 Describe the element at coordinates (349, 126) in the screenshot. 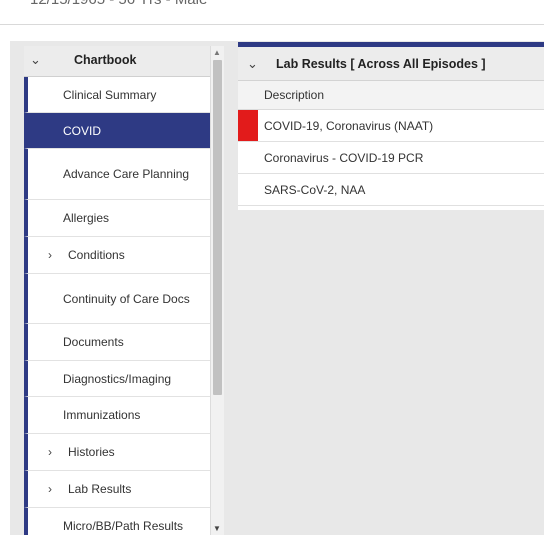

I see `lab-description: COVID-19, Coronavirus (NAAT)` at that location.